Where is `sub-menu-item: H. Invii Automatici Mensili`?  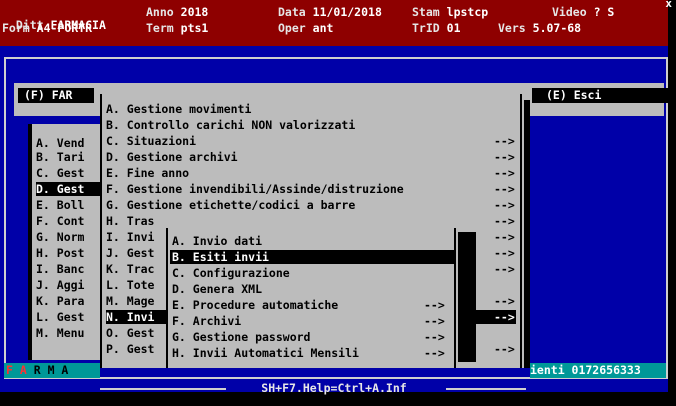 sub-menu-item: H. Invii Automatici Mensili is located at coordinates (265, 353).